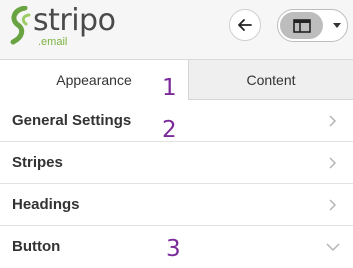 Image resolution: width=353 pixels, height=268 pixels. What do you see at coordinates (72, 120) in the screenshot?
I see `section-label: General Settings` at bounding box center [72, 120].